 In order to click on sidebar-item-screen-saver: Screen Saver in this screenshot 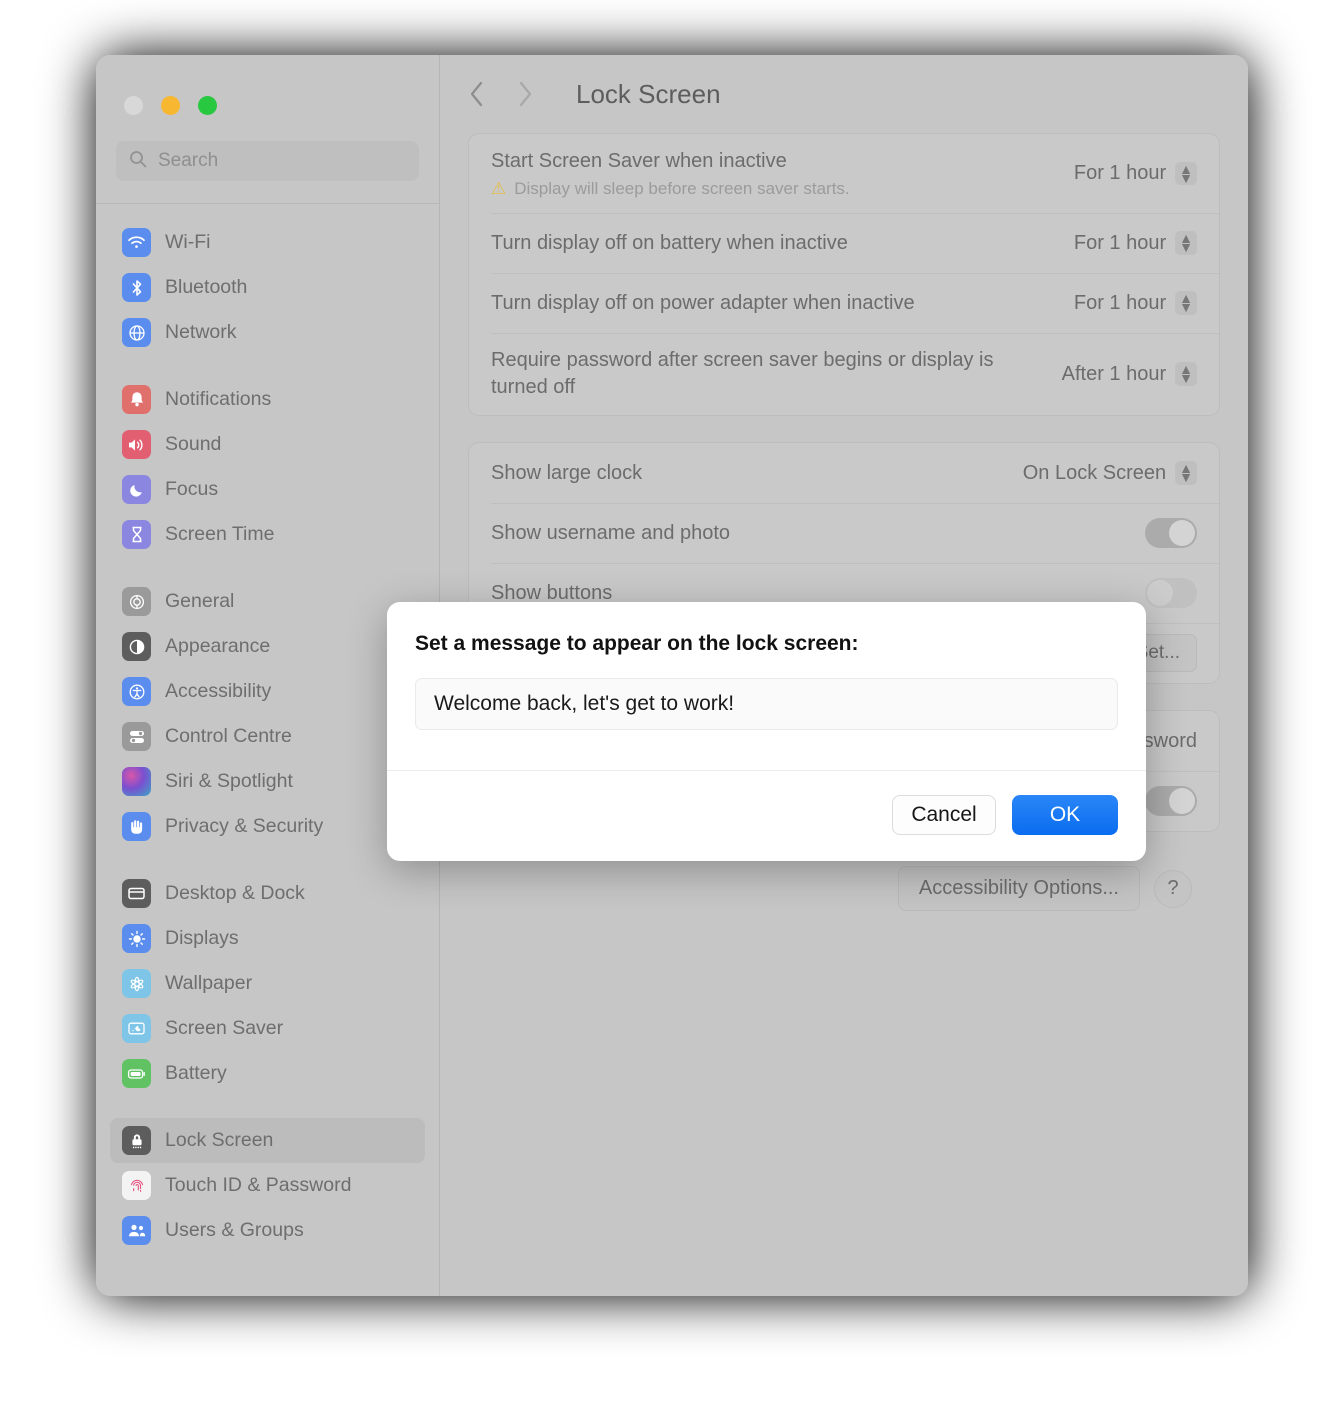, I will do `click(267, 1028)`.